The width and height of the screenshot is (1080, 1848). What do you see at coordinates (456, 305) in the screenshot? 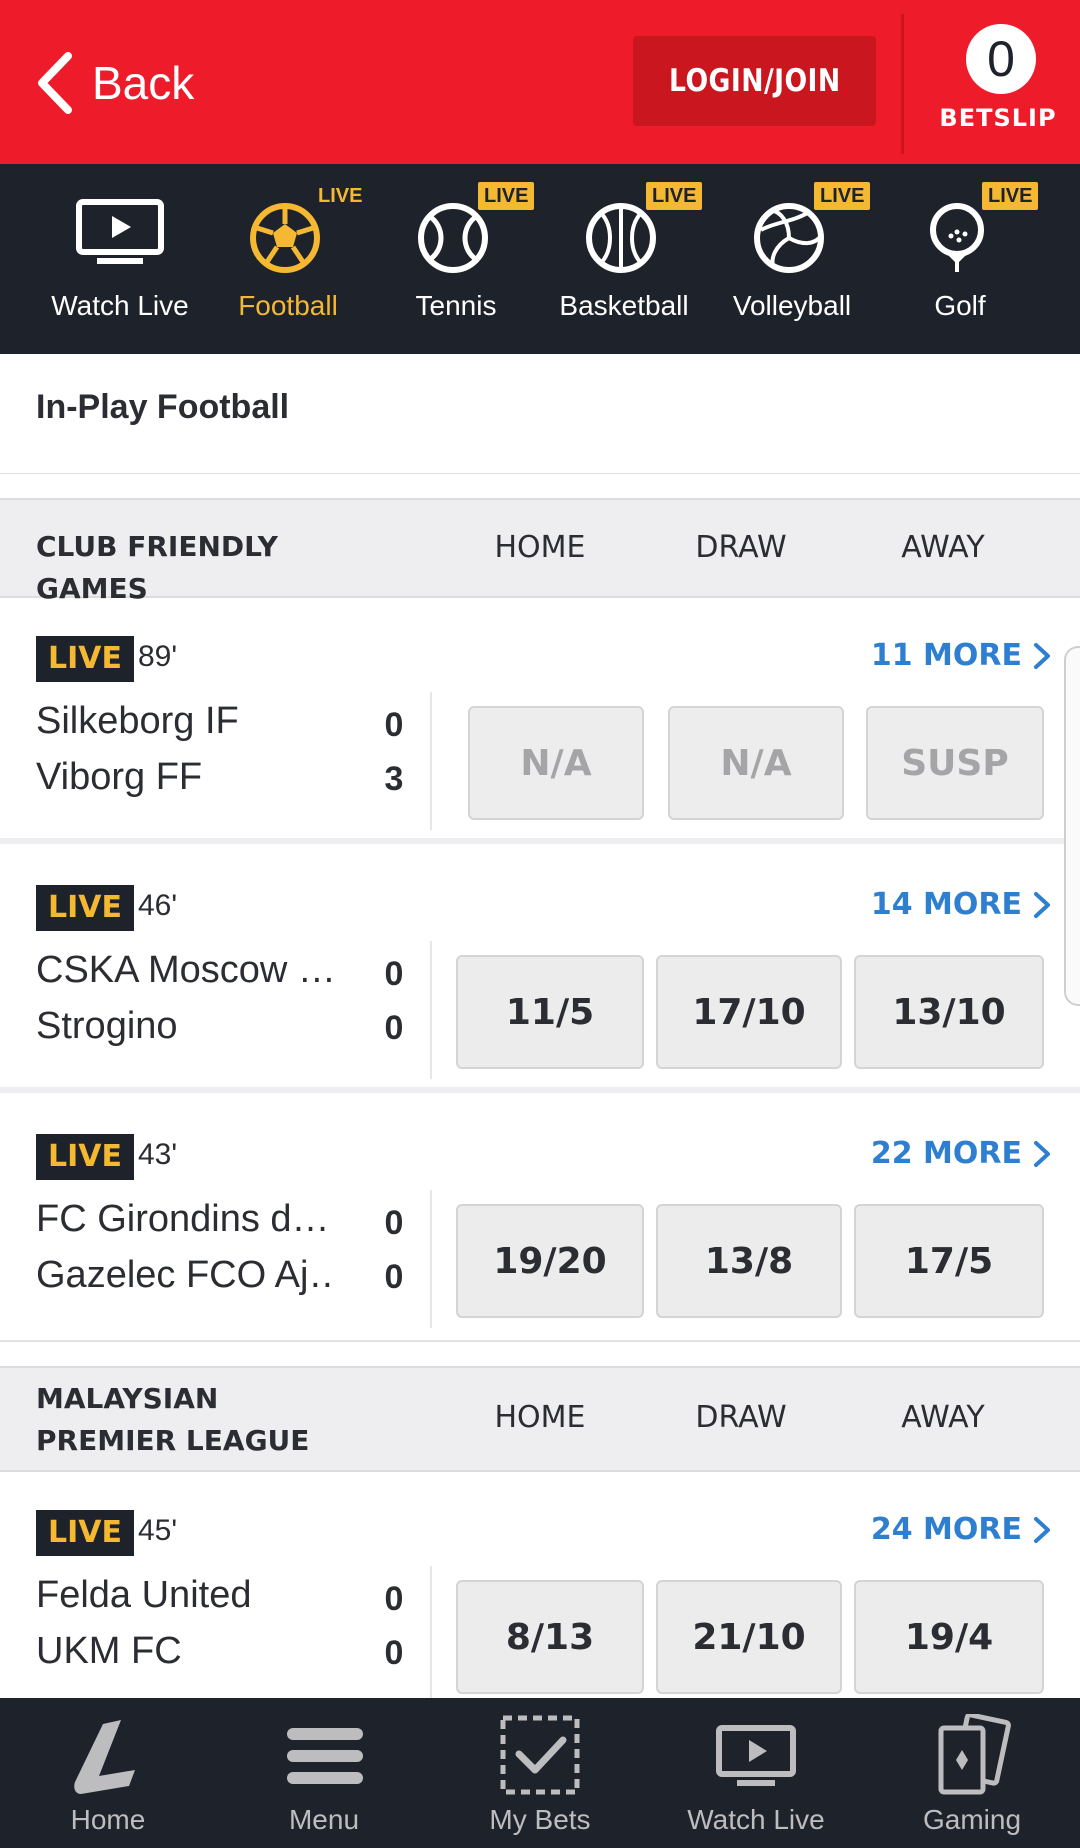
I see `sport-label: Tennis` at bounding box center [456, 305].